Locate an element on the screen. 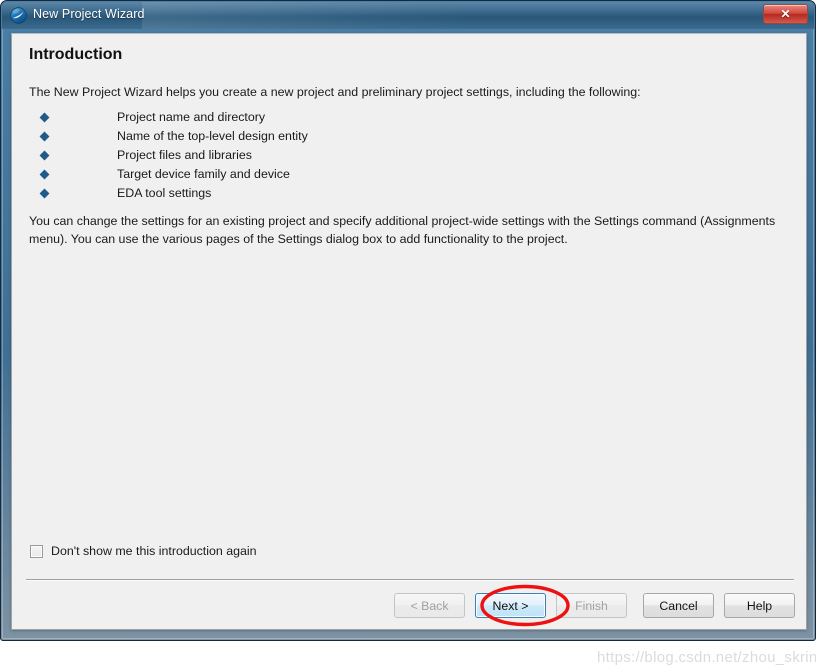  dont-show-again-checkbox is located at coordinates (36, 551).